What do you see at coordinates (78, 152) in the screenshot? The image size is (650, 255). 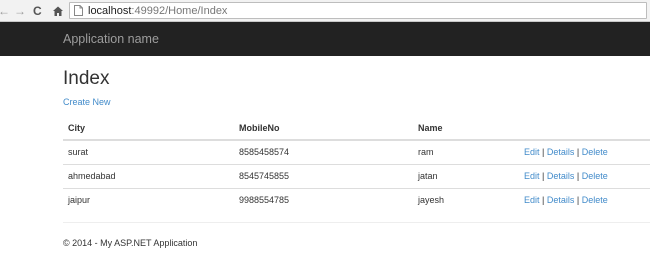 I see `cell-city: surat` at bounding box center [78, 152].